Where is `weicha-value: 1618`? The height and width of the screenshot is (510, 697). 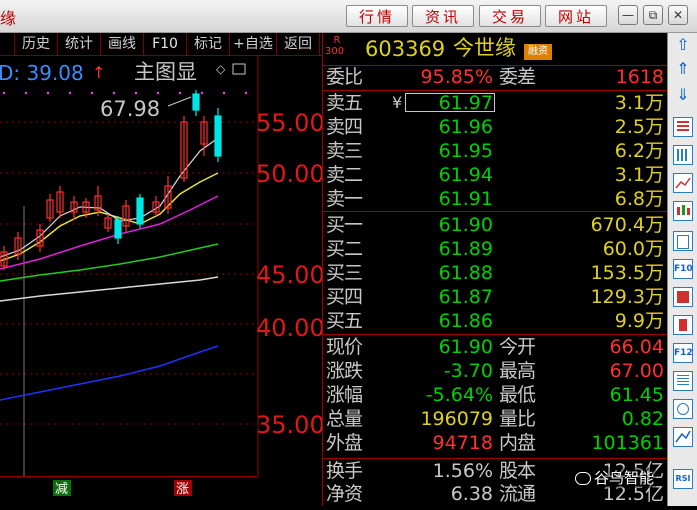
weicha-value: 1618 is located at coordinates (639, 77).